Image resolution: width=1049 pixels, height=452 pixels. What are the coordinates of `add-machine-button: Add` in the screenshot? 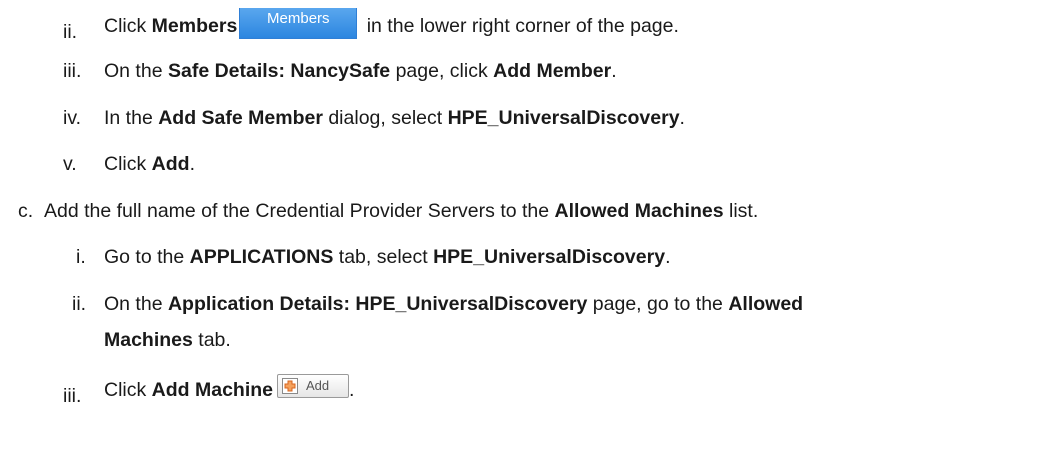 It's located at (313, 386).